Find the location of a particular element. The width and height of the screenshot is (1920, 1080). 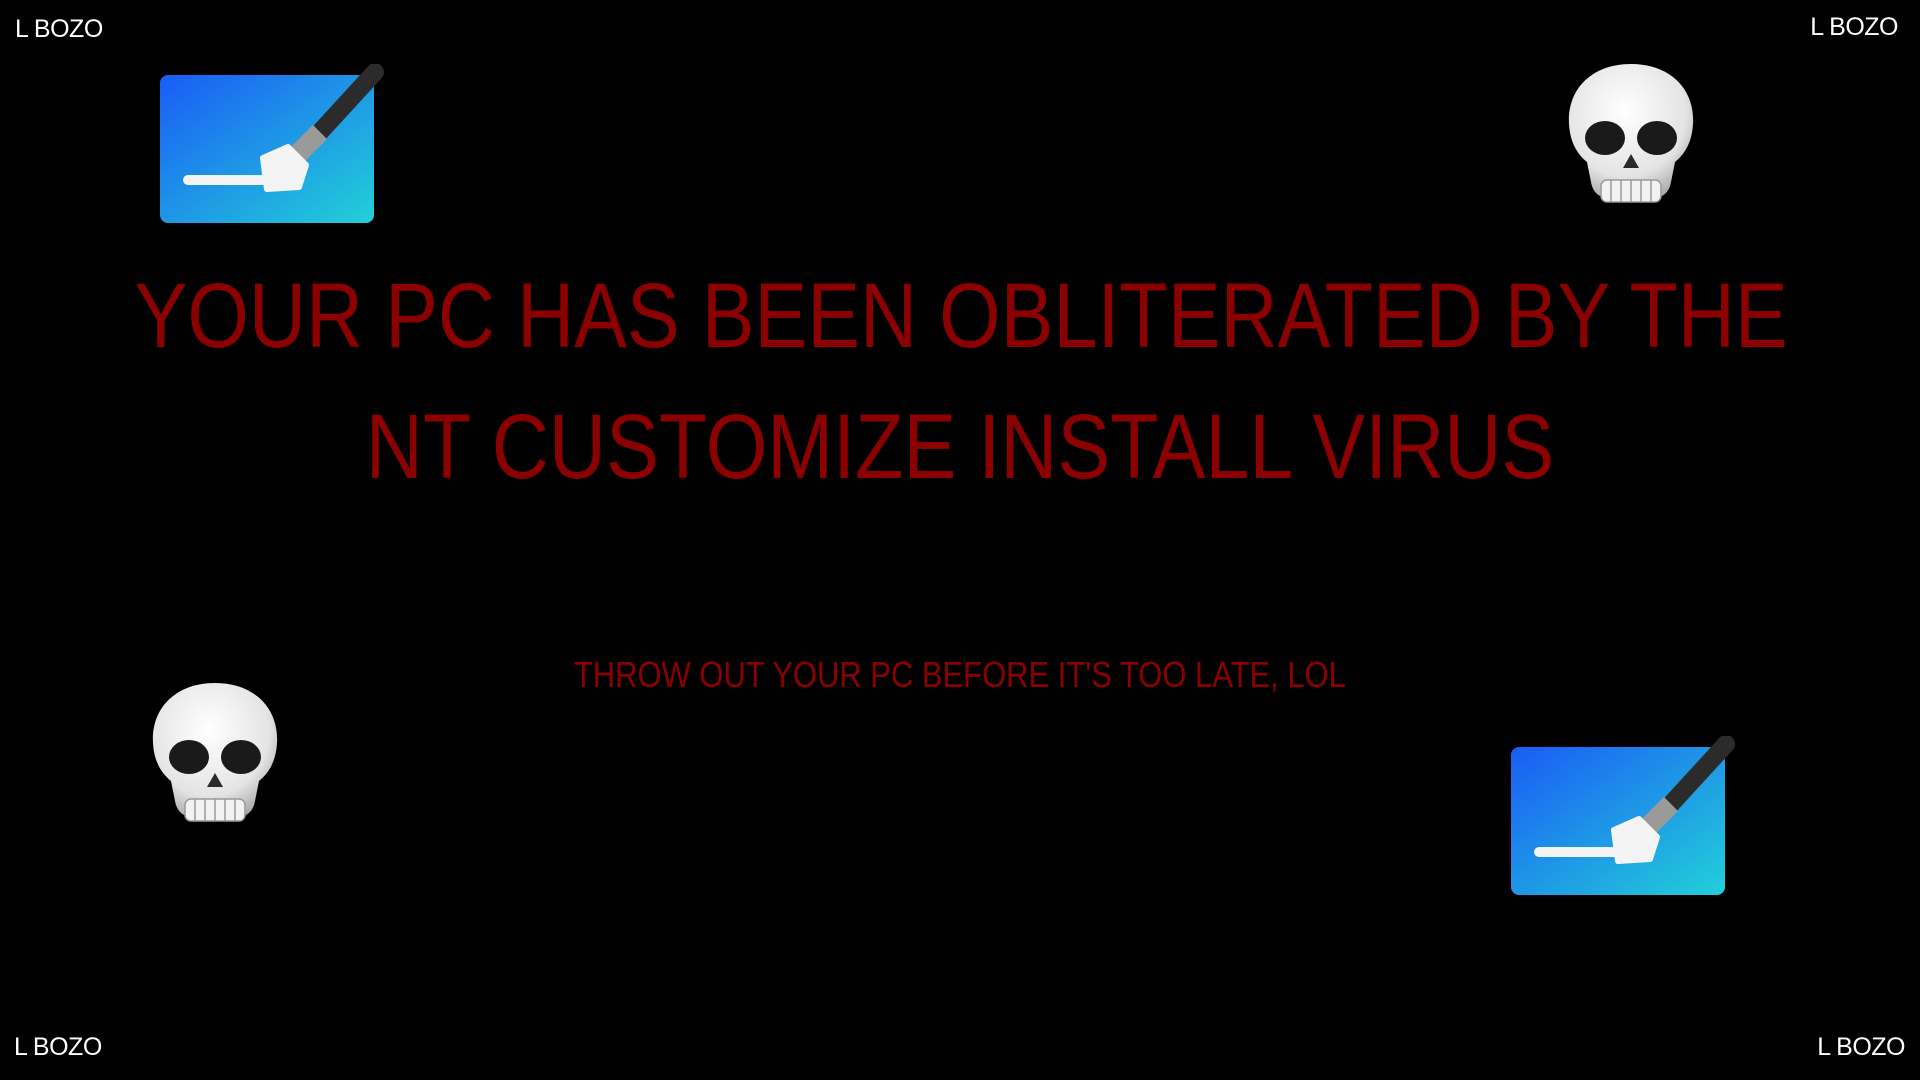

corner-text-bottom-right: L BOZO is located at coordinates (1861, 1047).